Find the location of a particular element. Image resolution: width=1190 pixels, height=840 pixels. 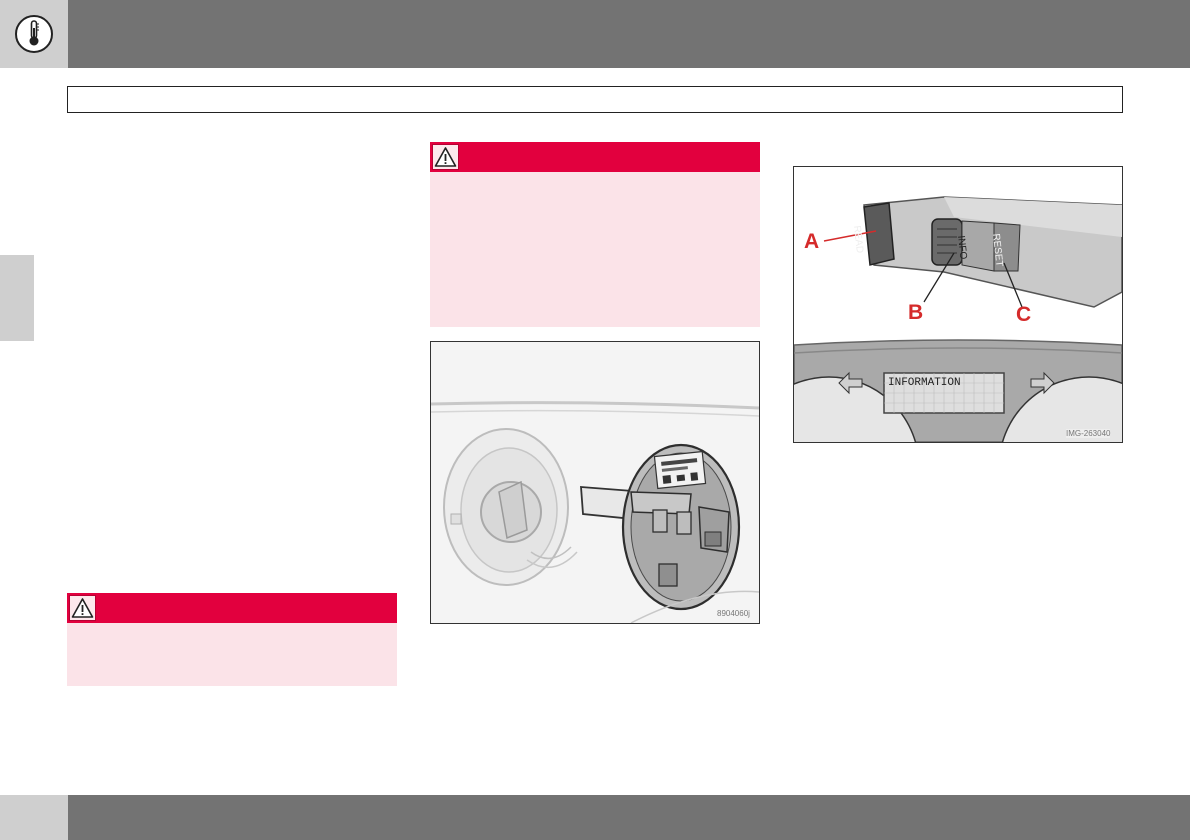

thermometer-icon is located at coordinates (34, 34).